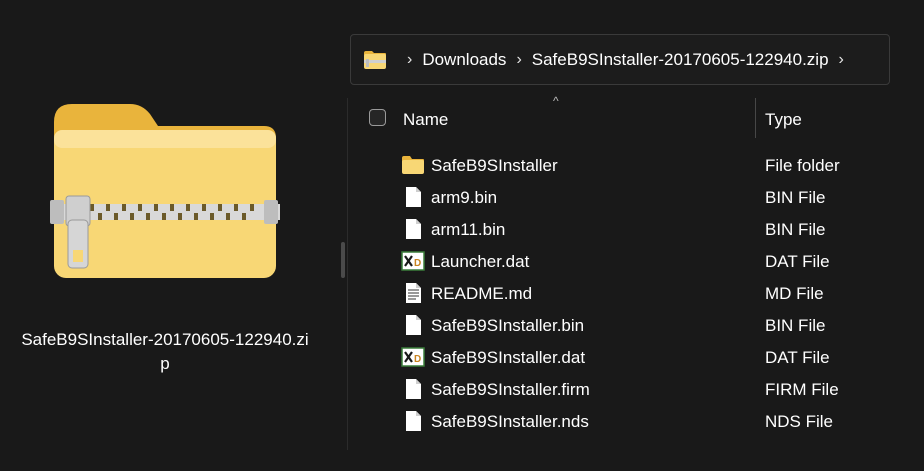 The image size is (924, 471). What do you see at coordinates (165, 351) in the screenshot?
I see `preview-file-name: SafeB9SInstaller-20170605-122940.zip` at bounding box center [165, 351].